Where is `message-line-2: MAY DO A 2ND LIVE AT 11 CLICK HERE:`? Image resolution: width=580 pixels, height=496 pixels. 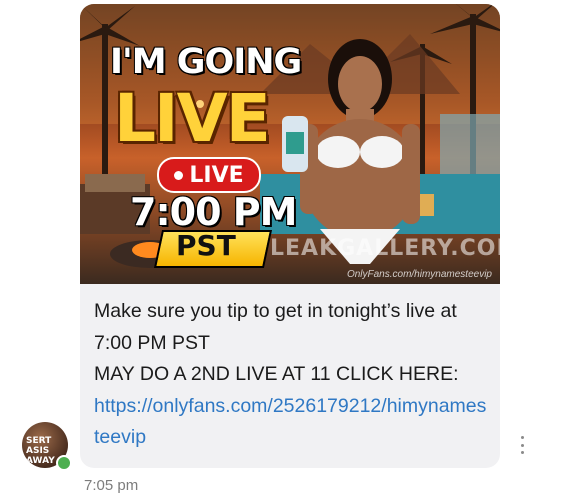
message-line-2: MAY DO A 2ND LIVE AT 11 CLICK HERE: is located at coordinates (276, 374).